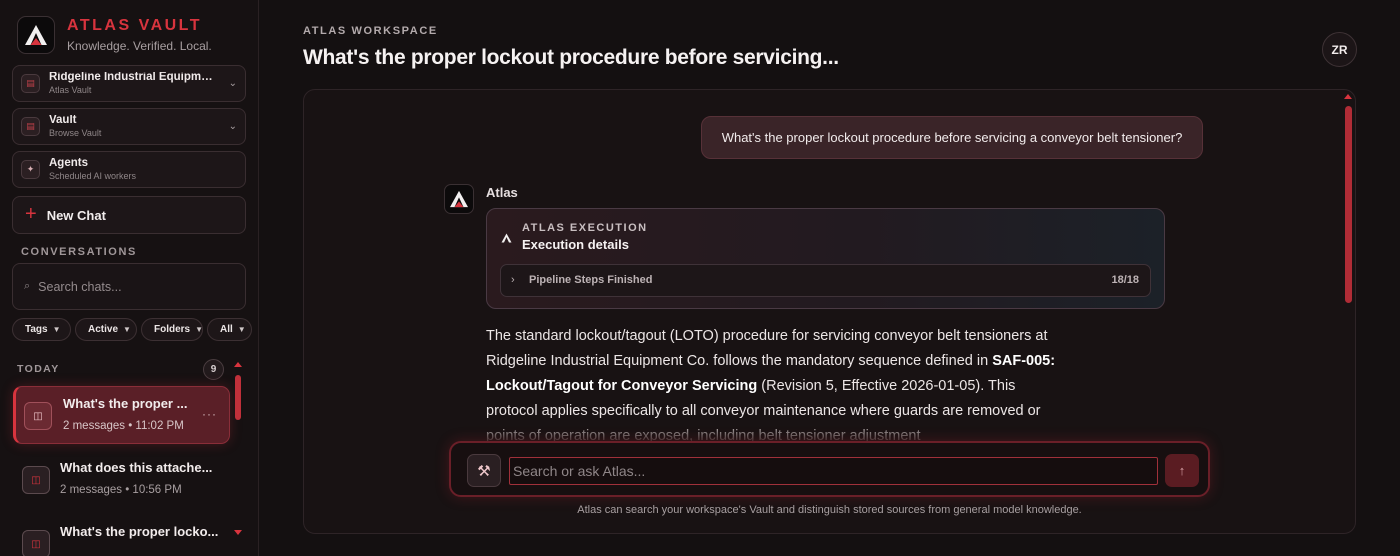 This screenshot has width=1400, height=556. I want to click on today-count-badge: 9, so click(213, 369).